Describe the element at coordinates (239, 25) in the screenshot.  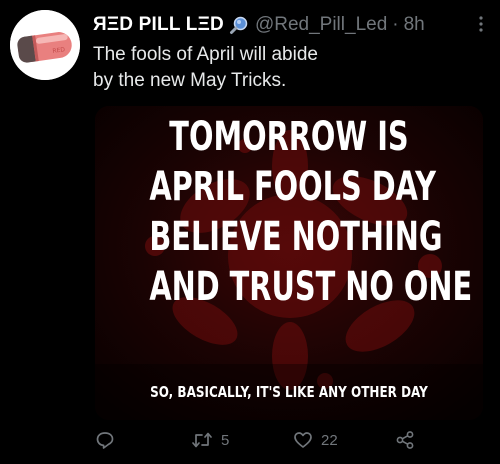
I see `search-icon` at that location.